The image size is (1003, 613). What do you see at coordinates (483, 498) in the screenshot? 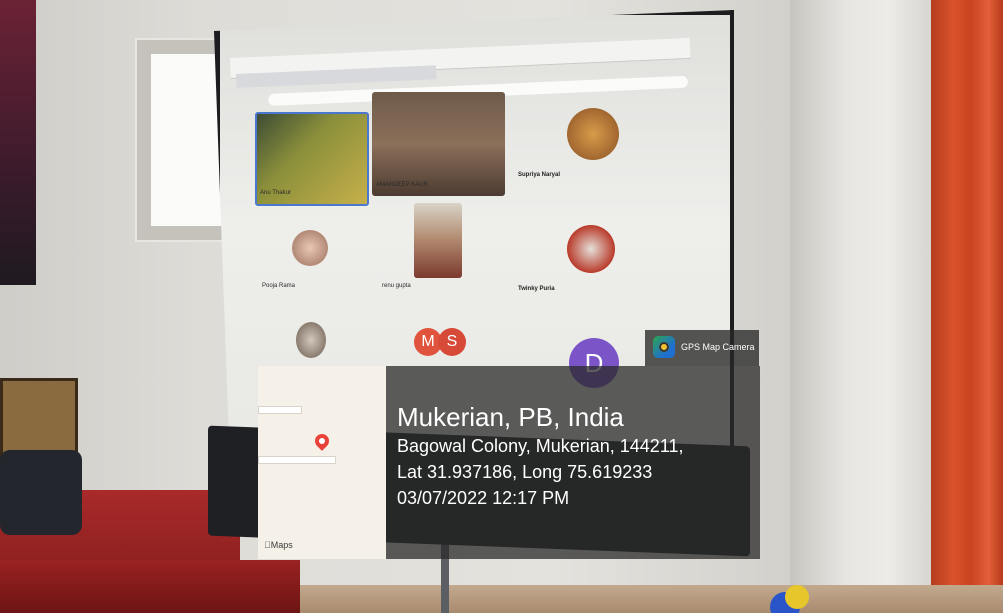
I see `location-datetime: 03/07/2022 12:17 PM` at bounding box center [483, 498].